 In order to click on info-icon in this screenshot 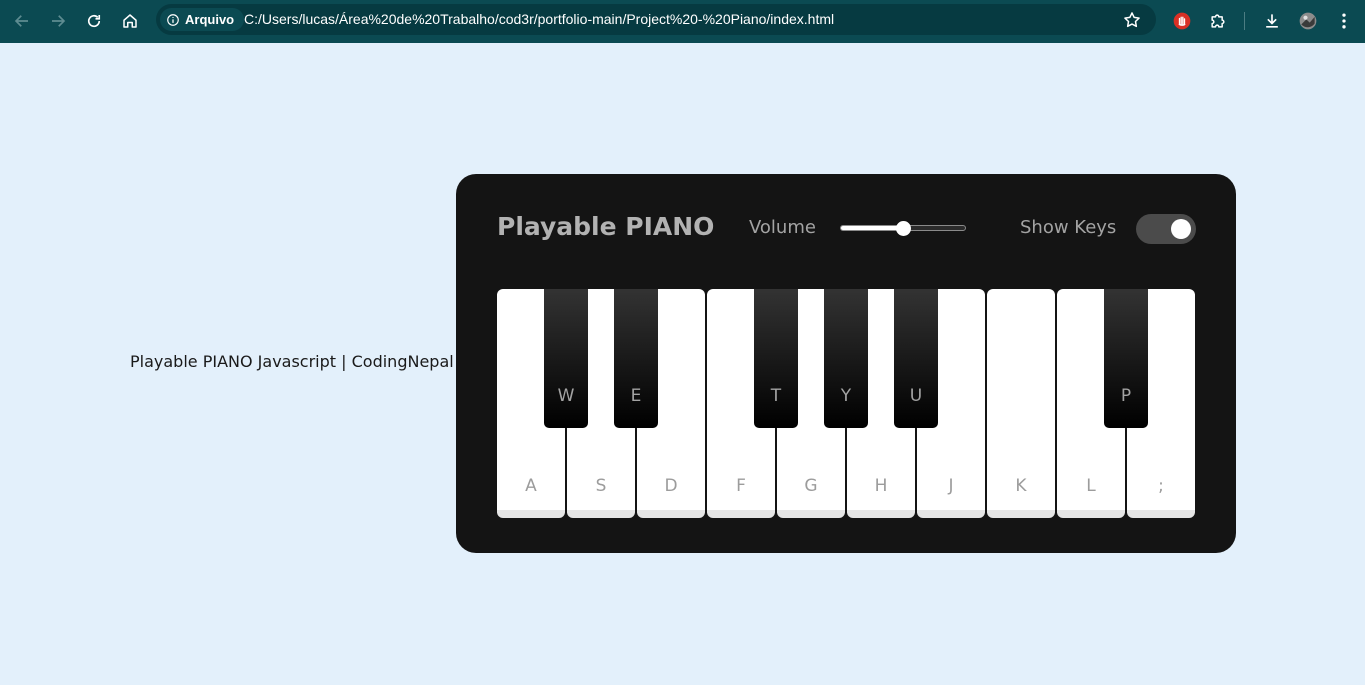, I will do `click(173, 19)`.